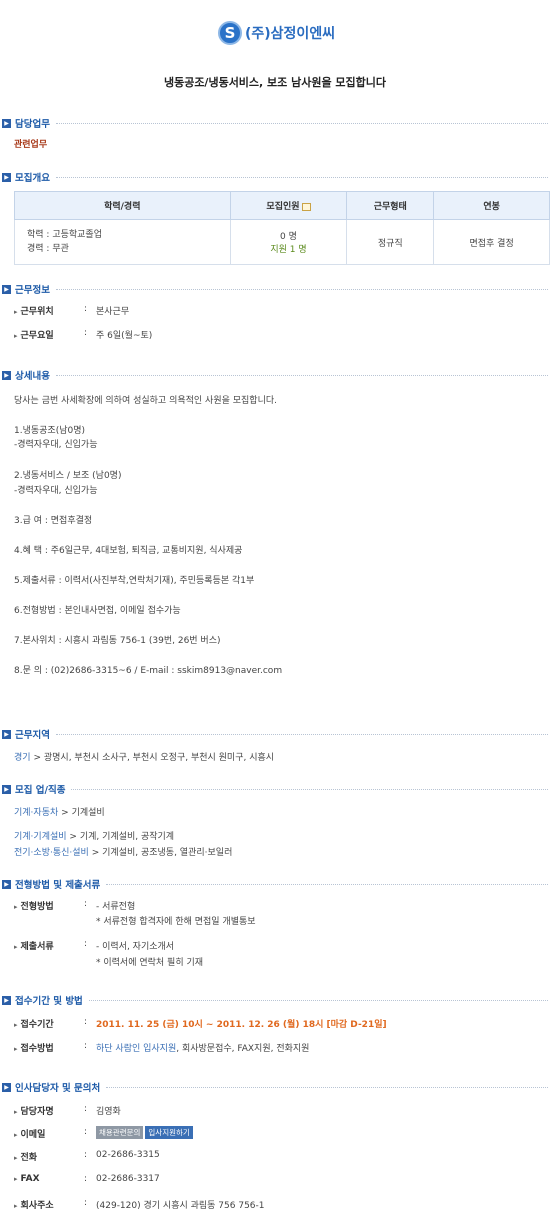 The width and height of the screenshot is (550, 1229). Describe the element at coordinates (134, 581) in the screenshot. I see `detail-line: 5.제출서류 : 이력서(사진부착,연락처기재), 주민등록등본 각1부` at that location.